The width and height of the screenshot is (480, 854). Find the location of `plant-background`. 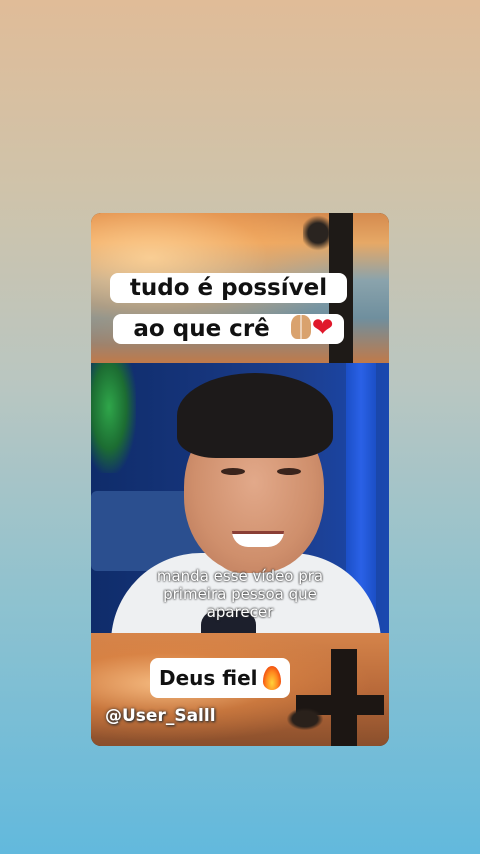

plant-background is located at coordinates (113, 418).